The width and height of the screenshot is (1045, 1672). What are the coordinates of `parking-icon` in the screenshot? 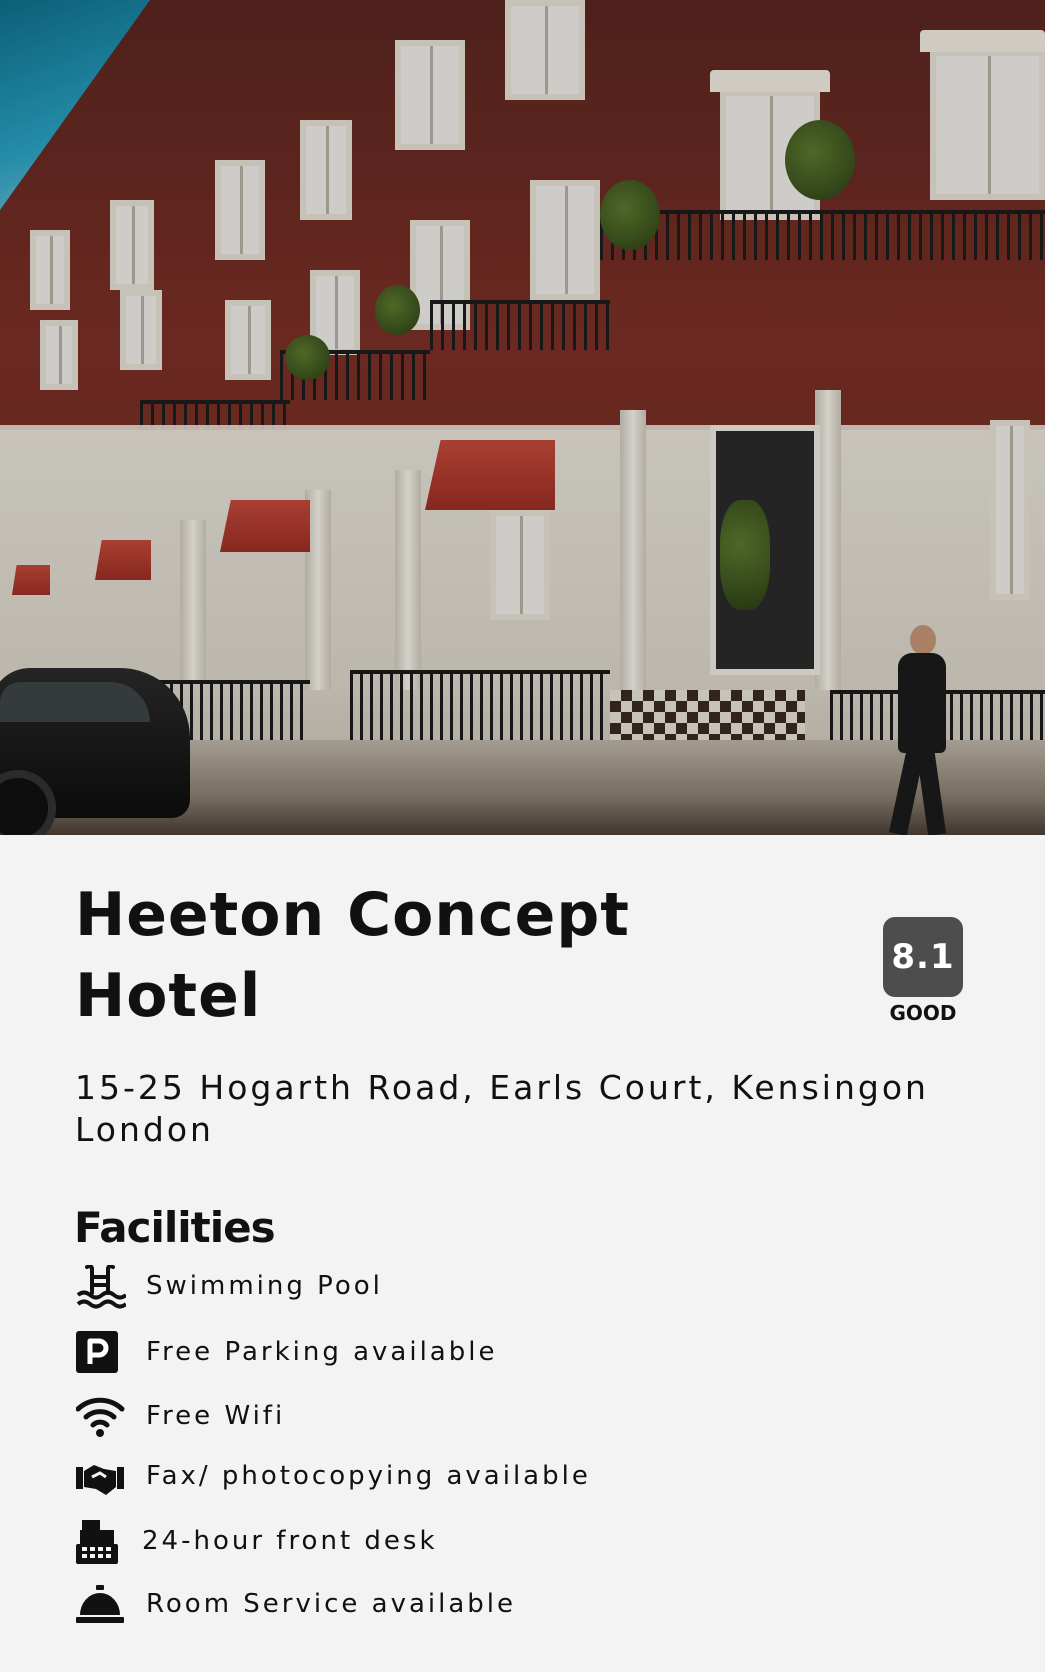 It's located at (97, 1352).